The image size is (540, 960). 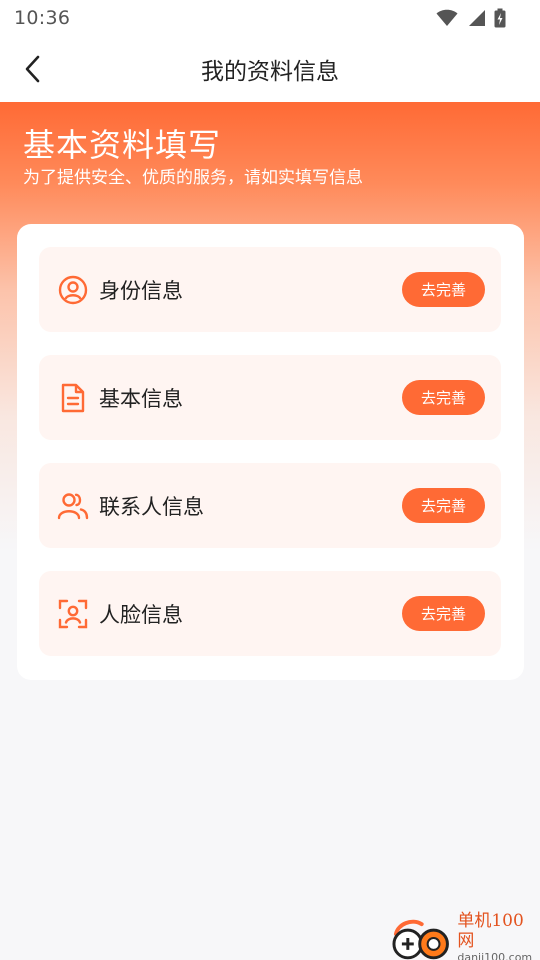 What do you see at coordinates (141, 398) in the screenshot?
I see `item-label: 基本信息` at bounding box center [141, 398].